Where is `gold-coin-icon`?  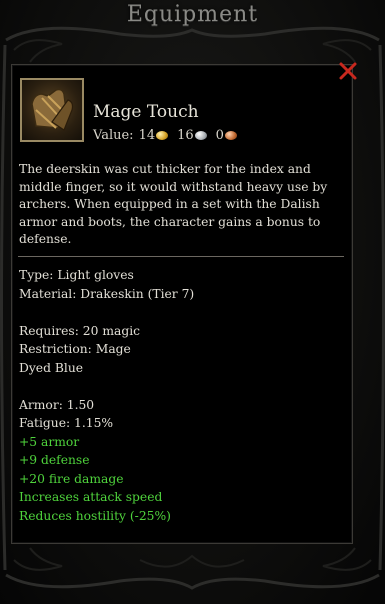 gold-coin-icon is located at coordinates (162, 135).